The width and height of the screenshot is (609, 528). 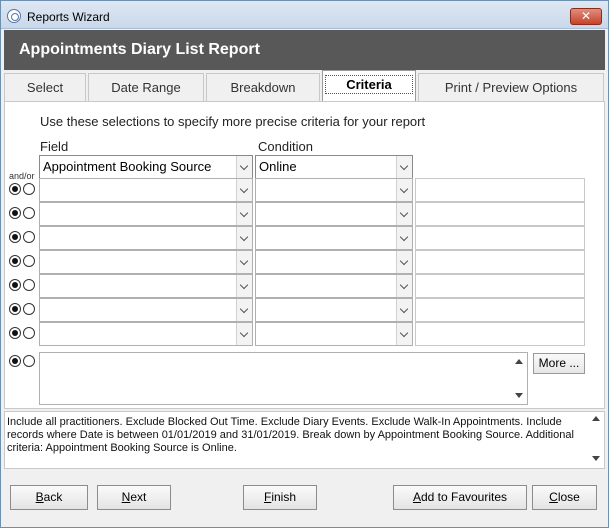 I want to click on window-close-button: ✕, so click(x=586, y=16).